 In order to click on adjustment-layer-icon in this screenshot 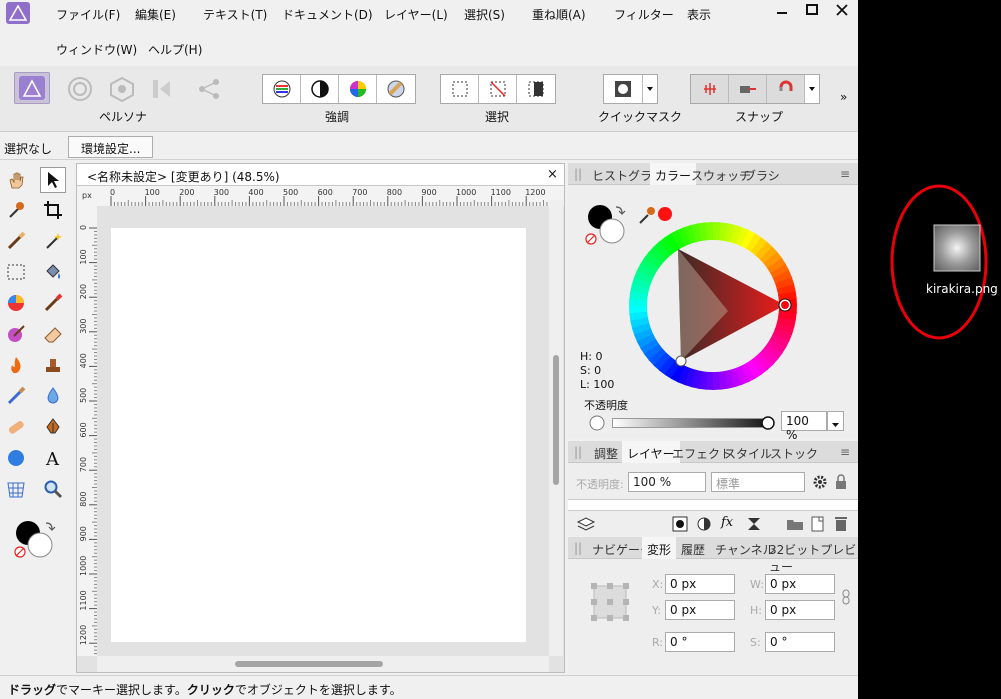, I will do `click(704, 524)`.